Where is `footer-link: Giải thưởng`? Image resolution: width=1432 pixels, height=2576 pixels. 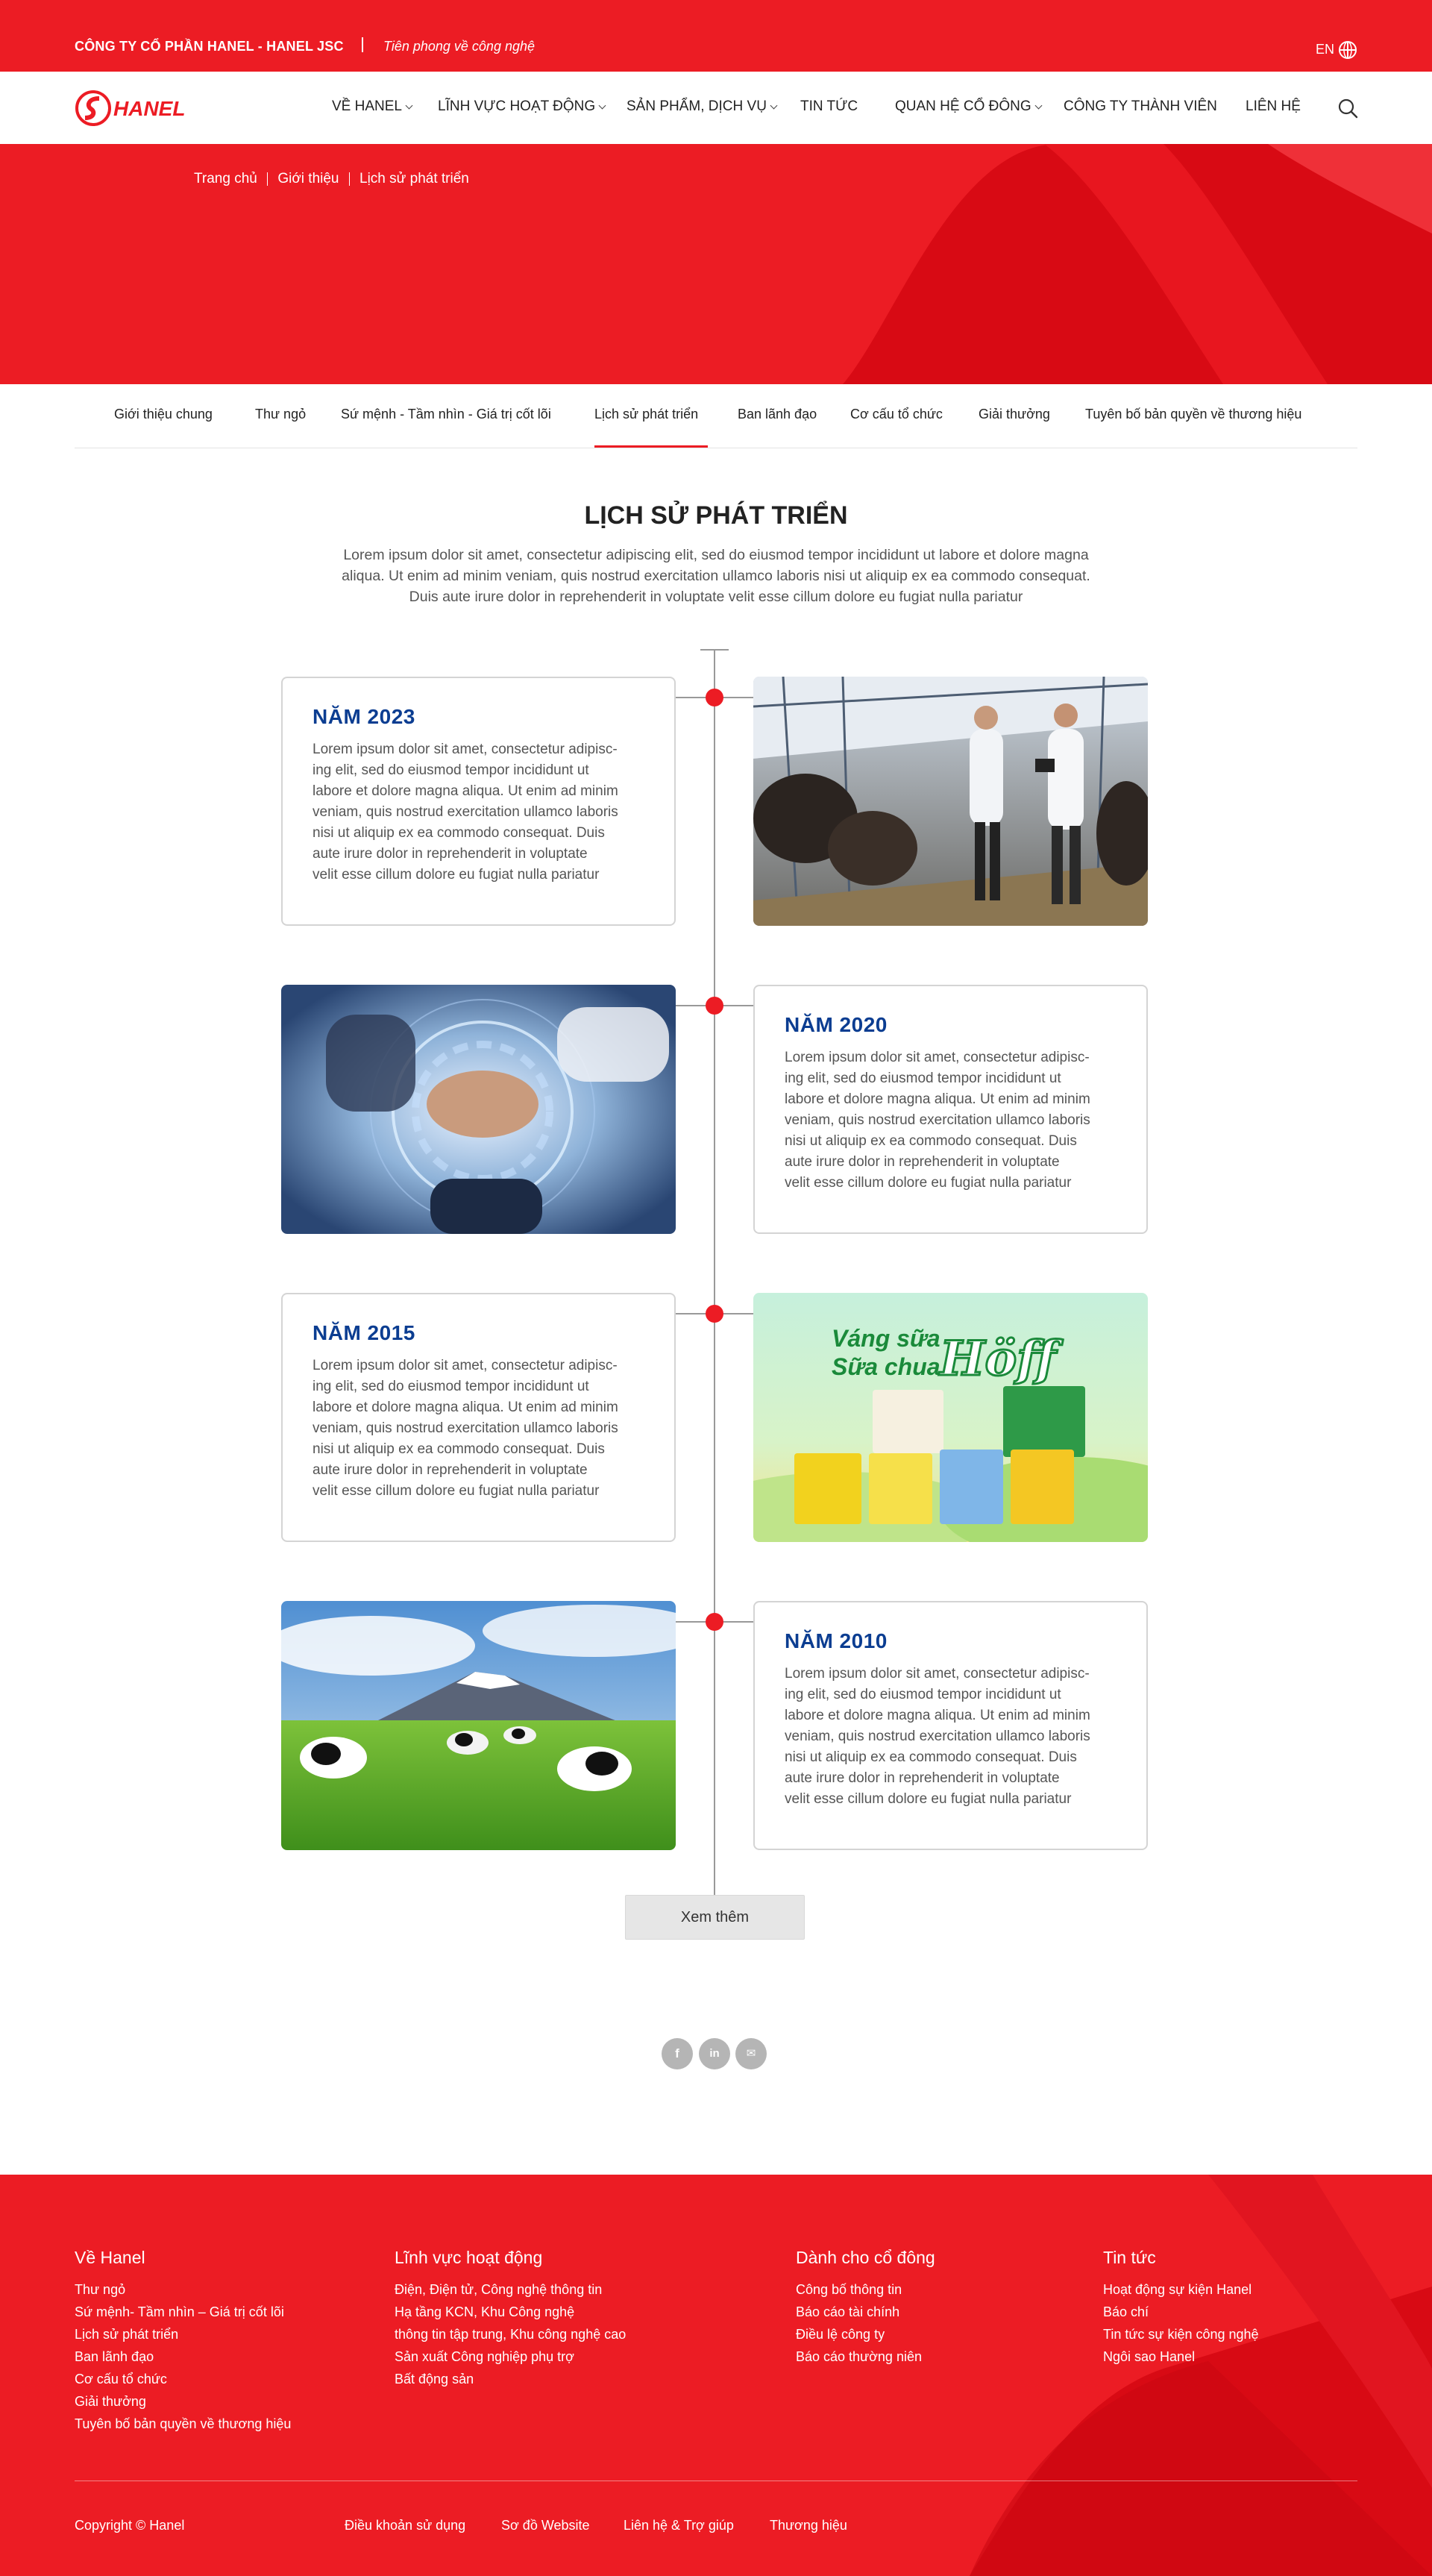 footer-link: Giải thưởng is located at coordinates (183, 2401).